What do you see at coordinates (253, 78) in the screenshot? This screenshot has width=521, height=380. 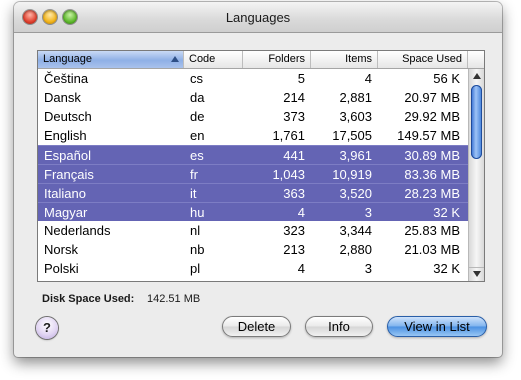 I see `table-row: Čeština cs 5 4 56 K` at bounding box center [253, 78].